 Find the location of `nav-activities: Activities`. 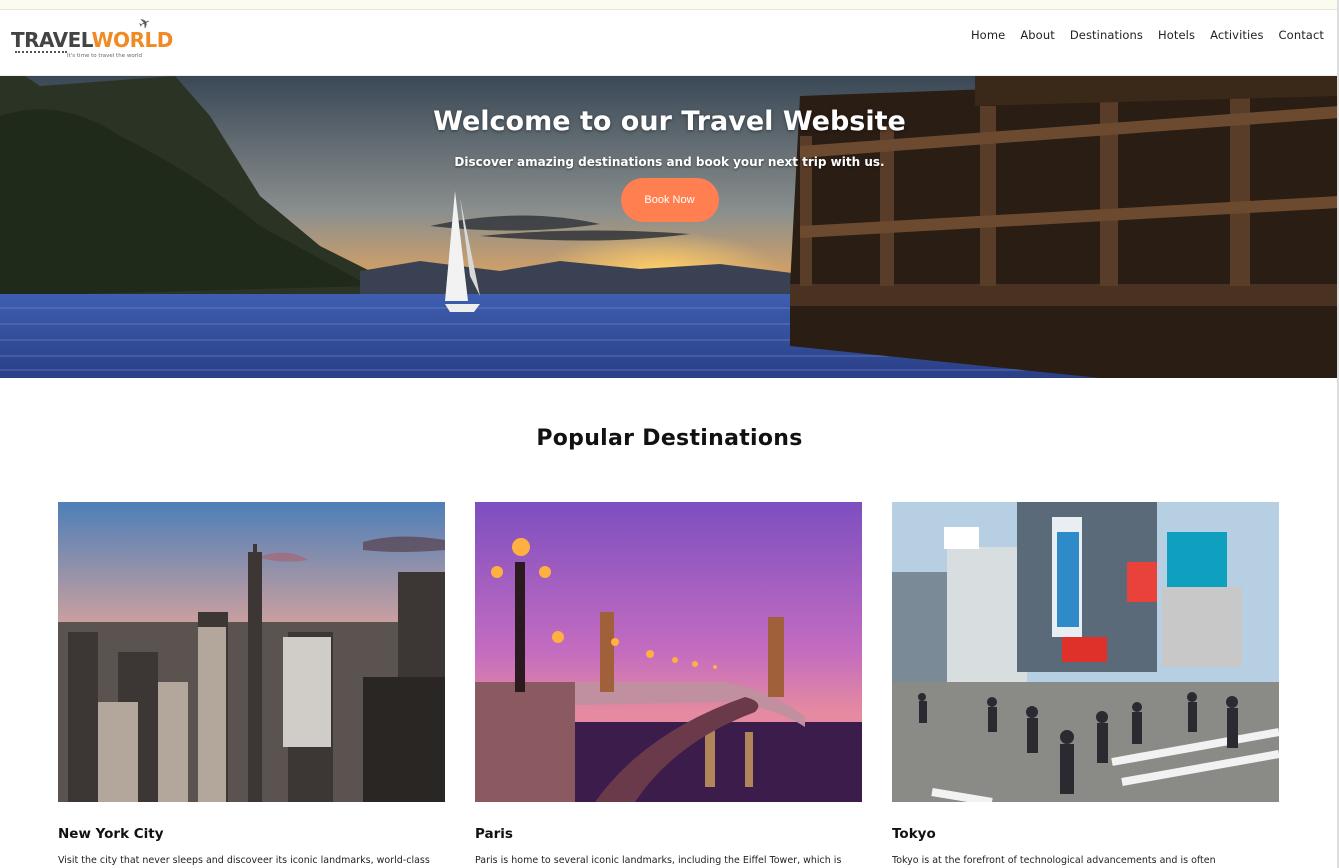

nav-activities: Activities is located at coordinates (1236, 35).